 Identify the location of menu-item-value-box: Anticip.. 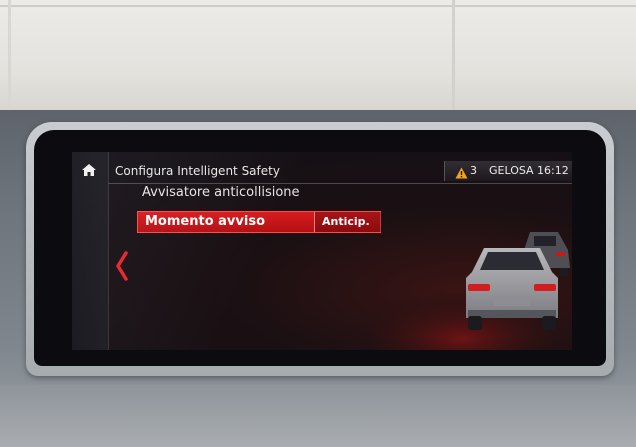
(347, 222).